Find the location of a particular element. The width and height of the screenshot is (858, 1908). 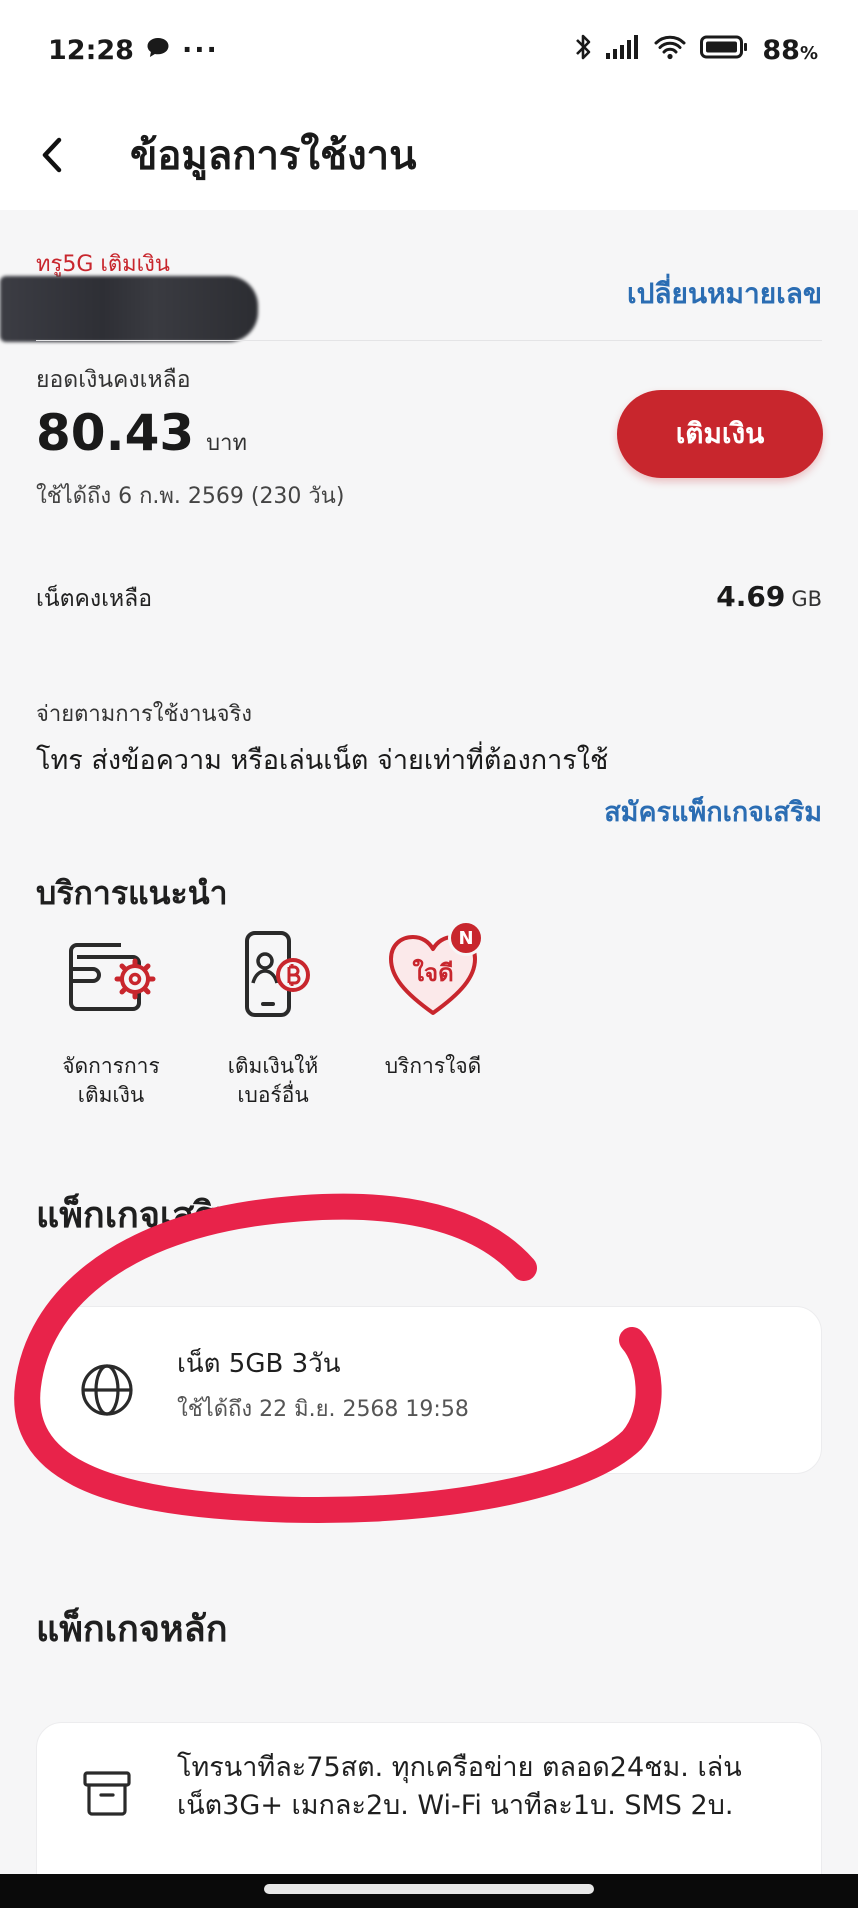

change-number-link: เปลี่ยนหมายเลข is located at coordinates (724, 294).